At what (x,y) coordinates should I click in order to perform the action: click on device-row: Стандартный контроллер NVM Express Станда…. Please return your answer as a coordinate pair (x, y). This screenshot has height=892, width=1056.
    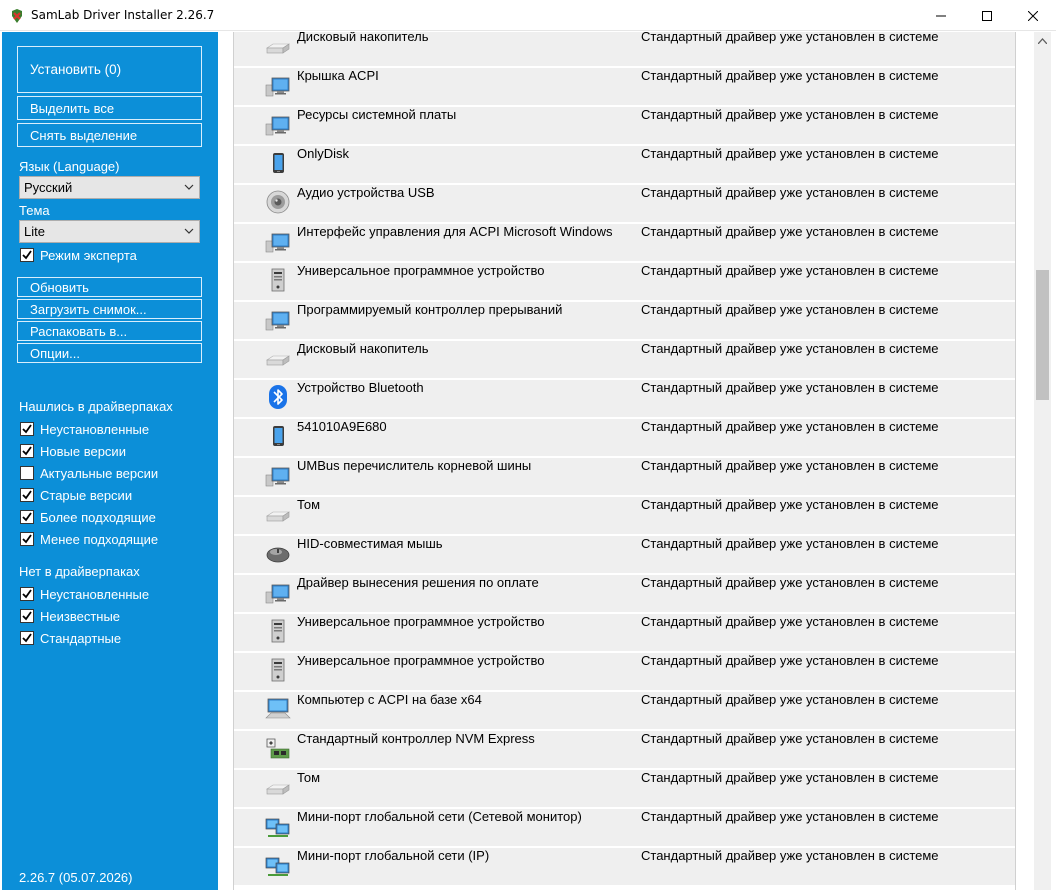
    Looking at the image, I should click on (624, 750).